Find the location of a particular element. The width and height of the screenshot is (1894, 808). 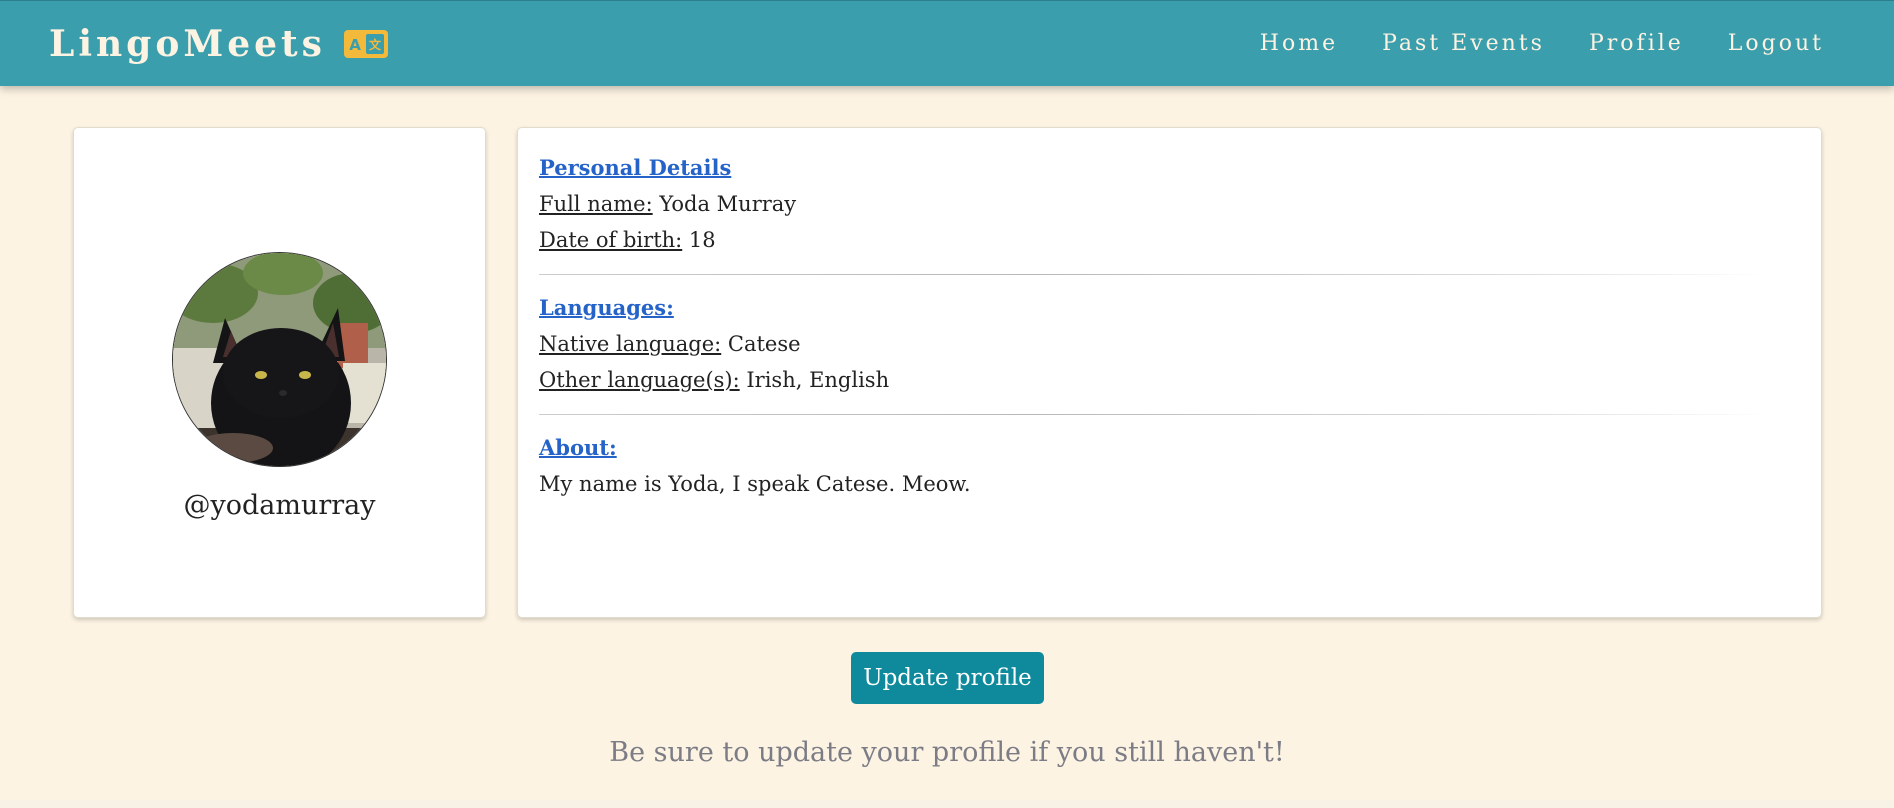

profile-card: @yodamurray is located at coordinates (279, 372).